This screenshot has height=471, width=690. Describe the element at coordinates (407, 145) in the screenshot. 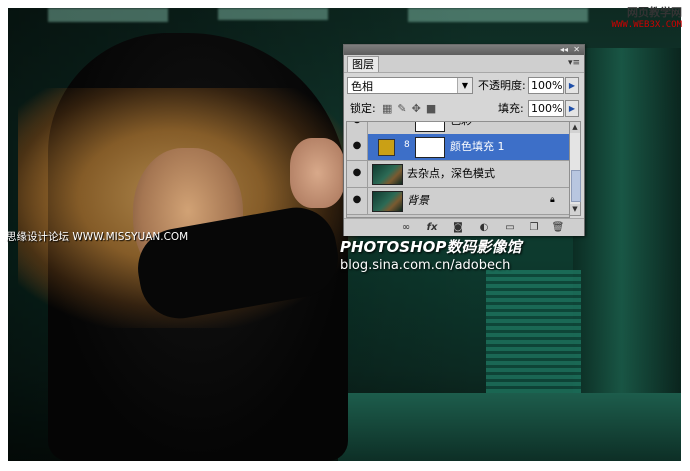

I see `link-icon: 8` at that location.